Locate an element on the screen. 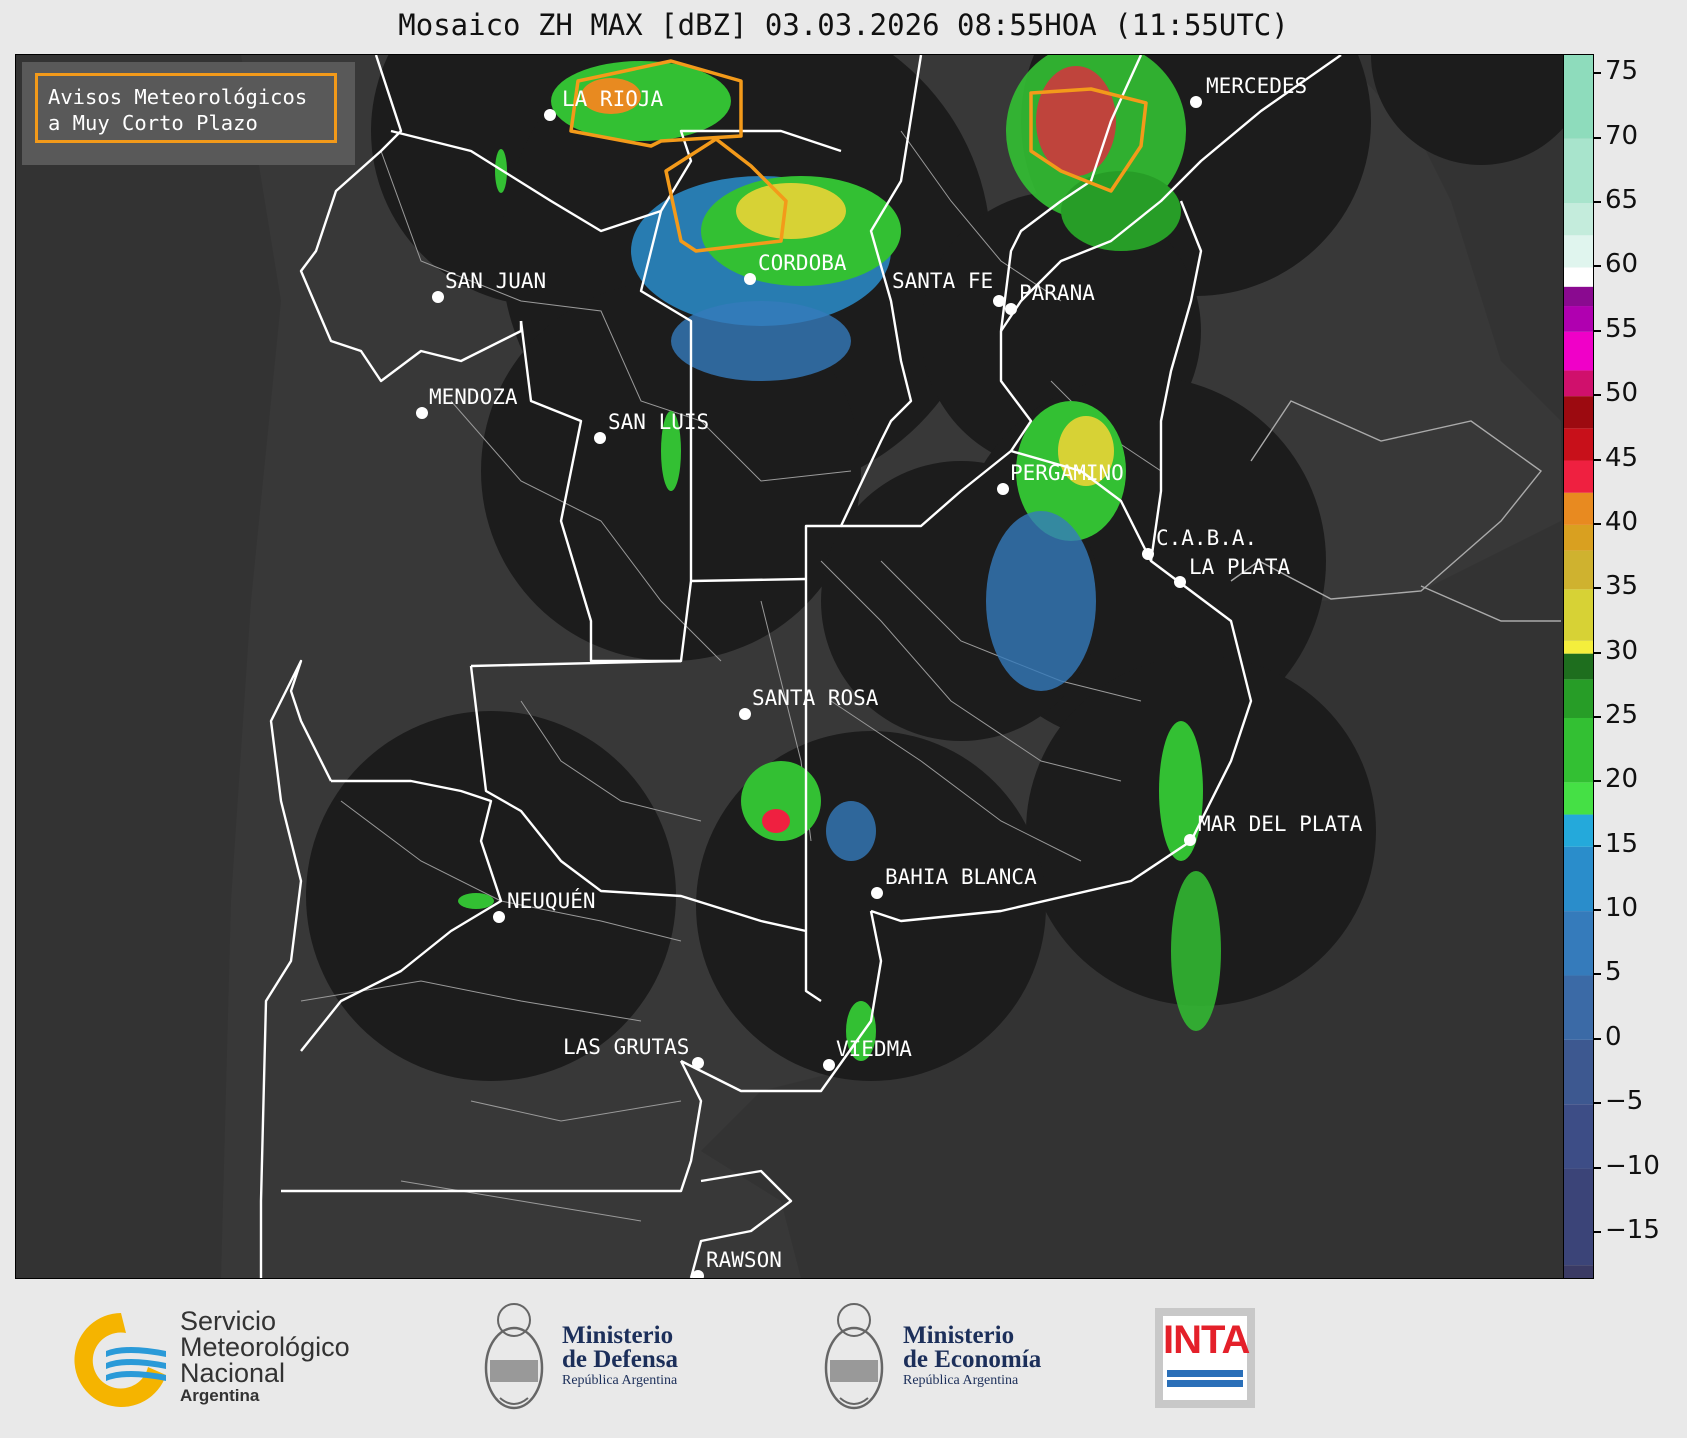  inta-logo-text: INTA is located at coordinates (1206, 1340).